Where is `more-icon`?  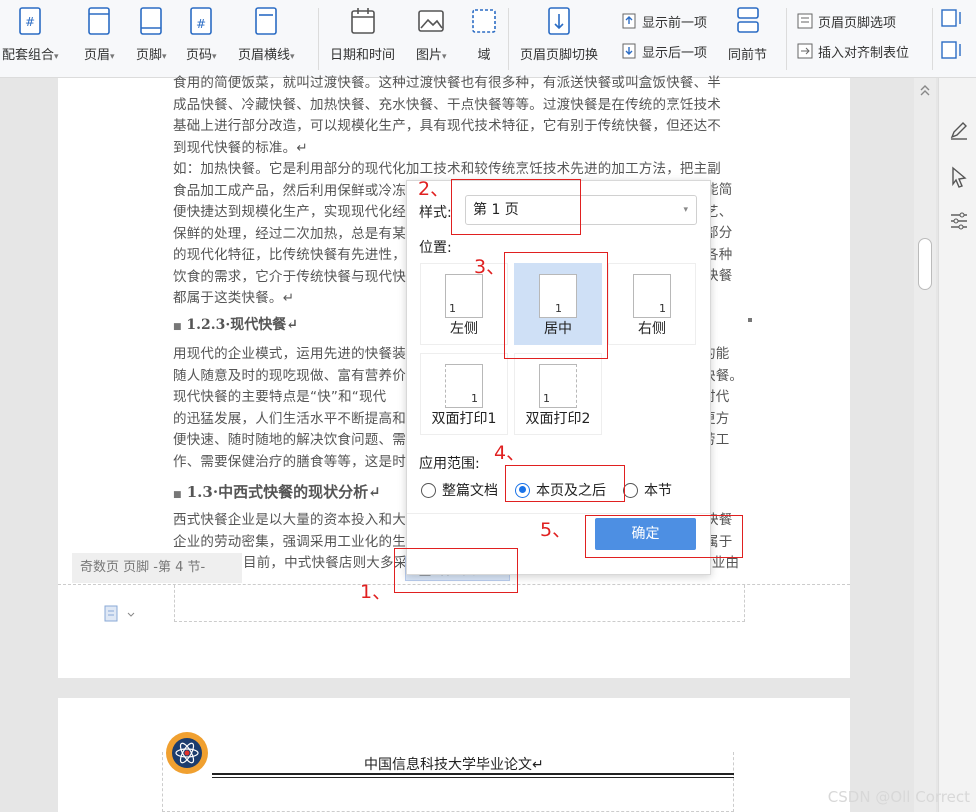
more-icon is located at coordinates (952, 18).